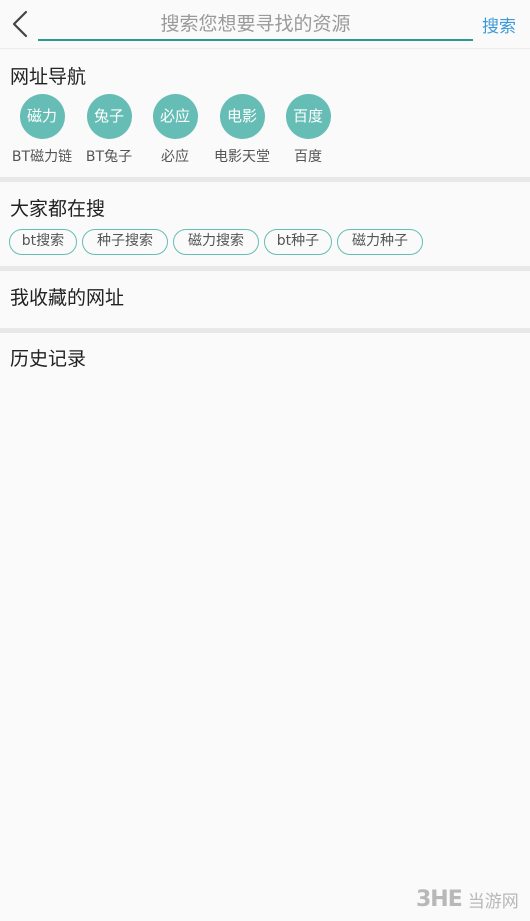  Describe the element at coordinates (265, 299) in the screenshot. I see `favorites-section: 我收藏的网址` at that location.